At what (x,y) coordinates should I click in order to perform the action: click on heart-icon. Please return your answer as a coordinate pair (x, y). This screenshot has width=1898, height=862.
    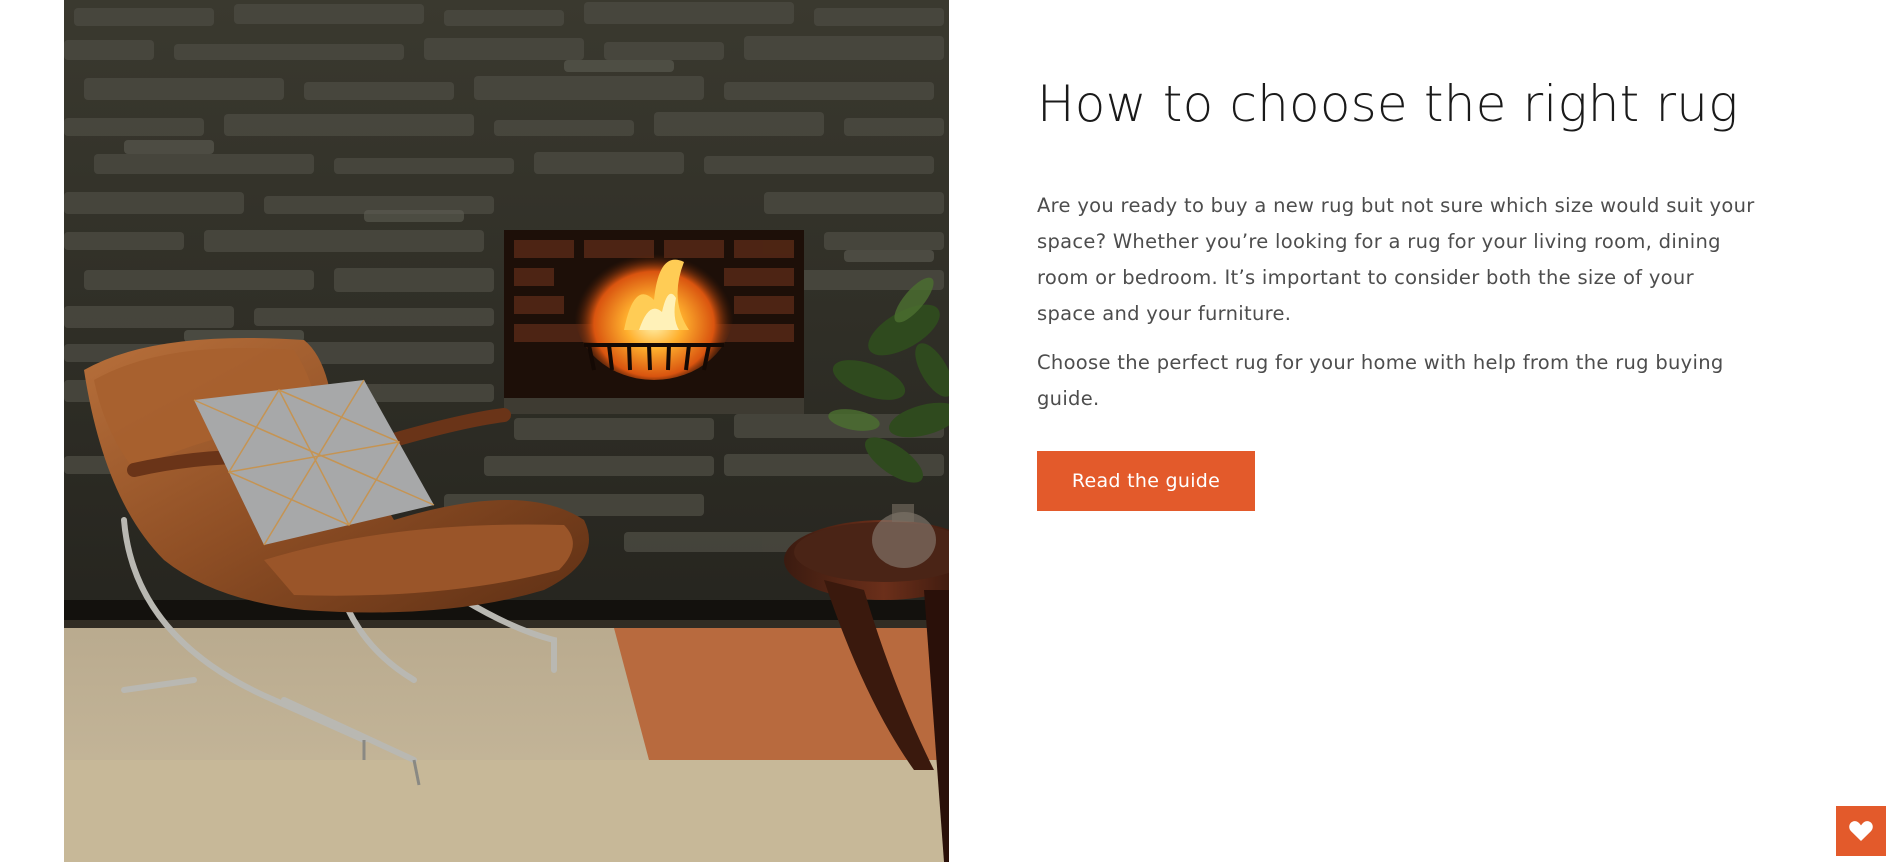
    Looking at the image, I should click on (1861, 831).